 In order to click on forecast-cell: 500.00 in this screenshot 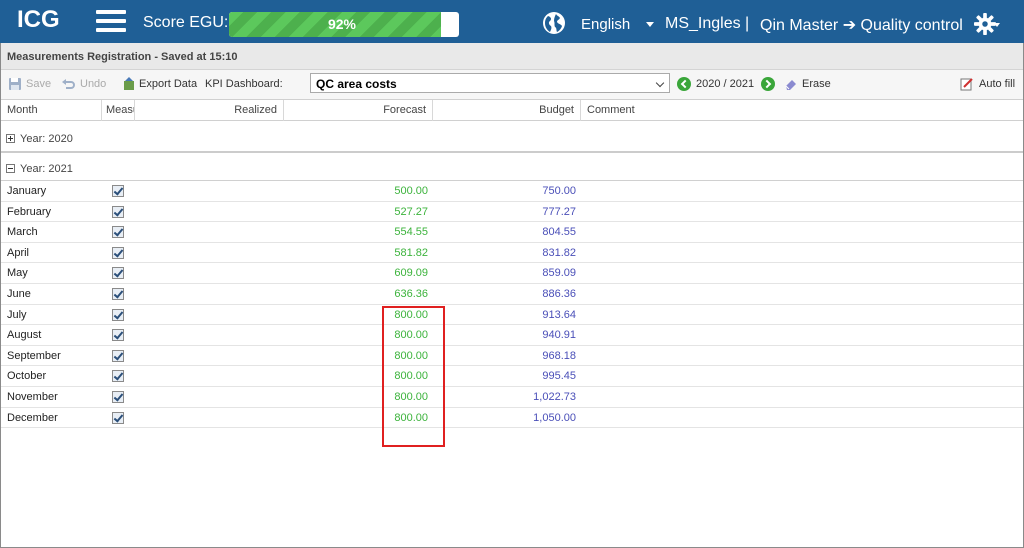, I will do `click(411, 191)`.